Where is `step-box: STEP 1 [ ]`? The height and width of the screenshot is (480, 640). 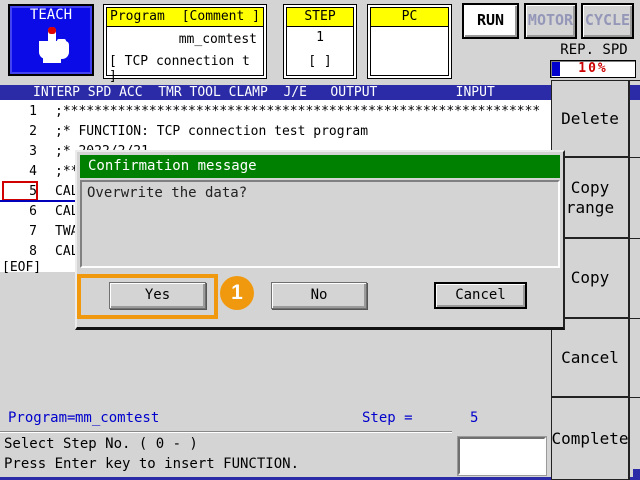 step-box: STEP 1 [ ] is located at coordinates (320, 41).